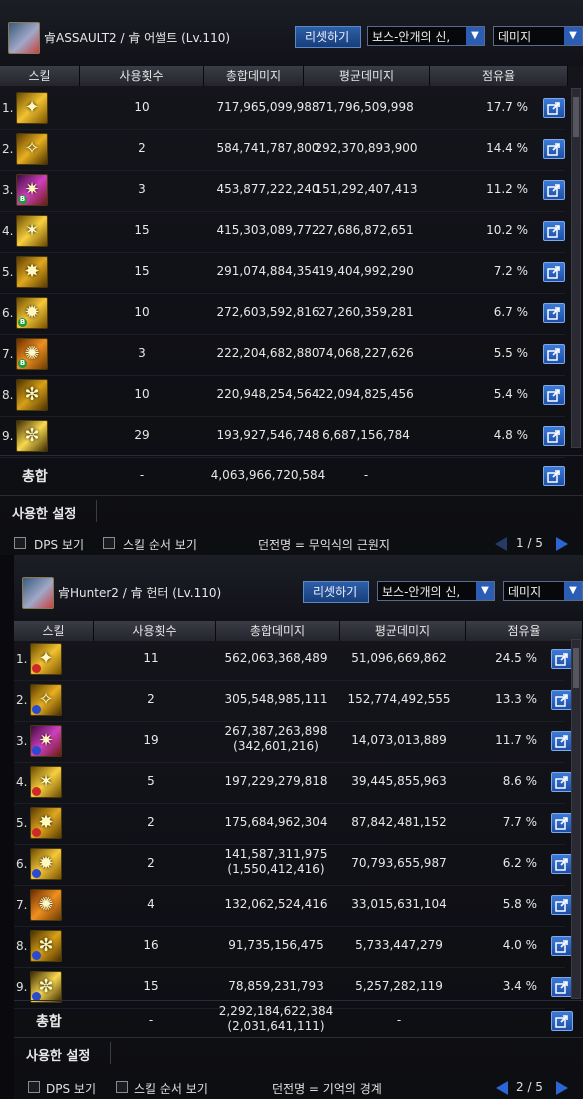  What do you see at coordinates (485, 591) in the screenshot?
I see `chevron-down-icon: ▼` at bounding box center [485, 591].